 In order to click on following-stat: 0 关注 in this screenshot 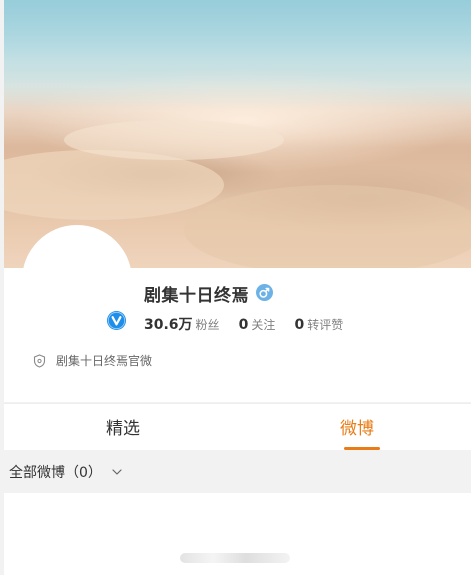, I will do `click(257, 323)`.